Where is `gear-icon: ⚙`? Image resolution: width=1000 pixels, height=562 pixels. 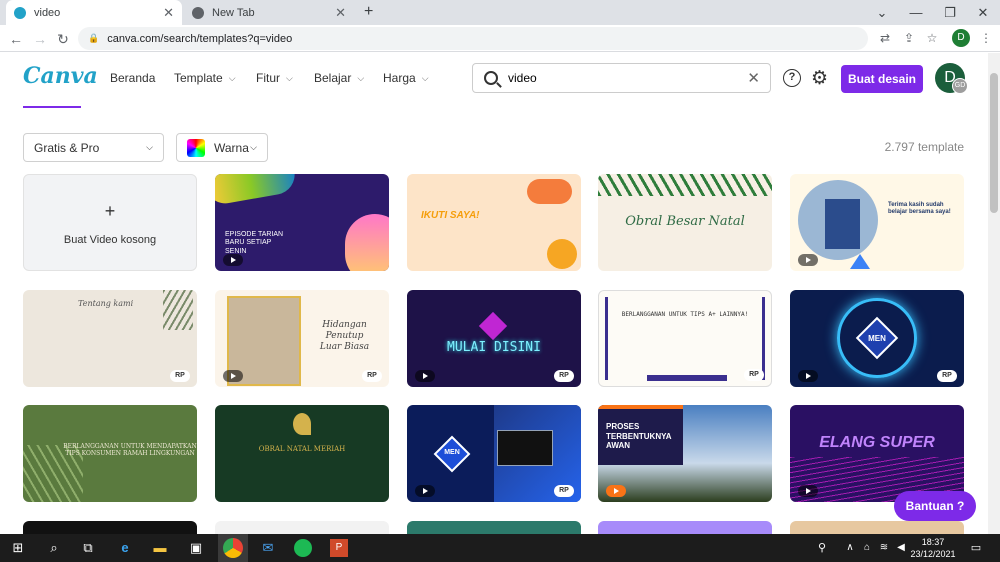
gear-icon: ⚙ is located at coordinates (819, 78).